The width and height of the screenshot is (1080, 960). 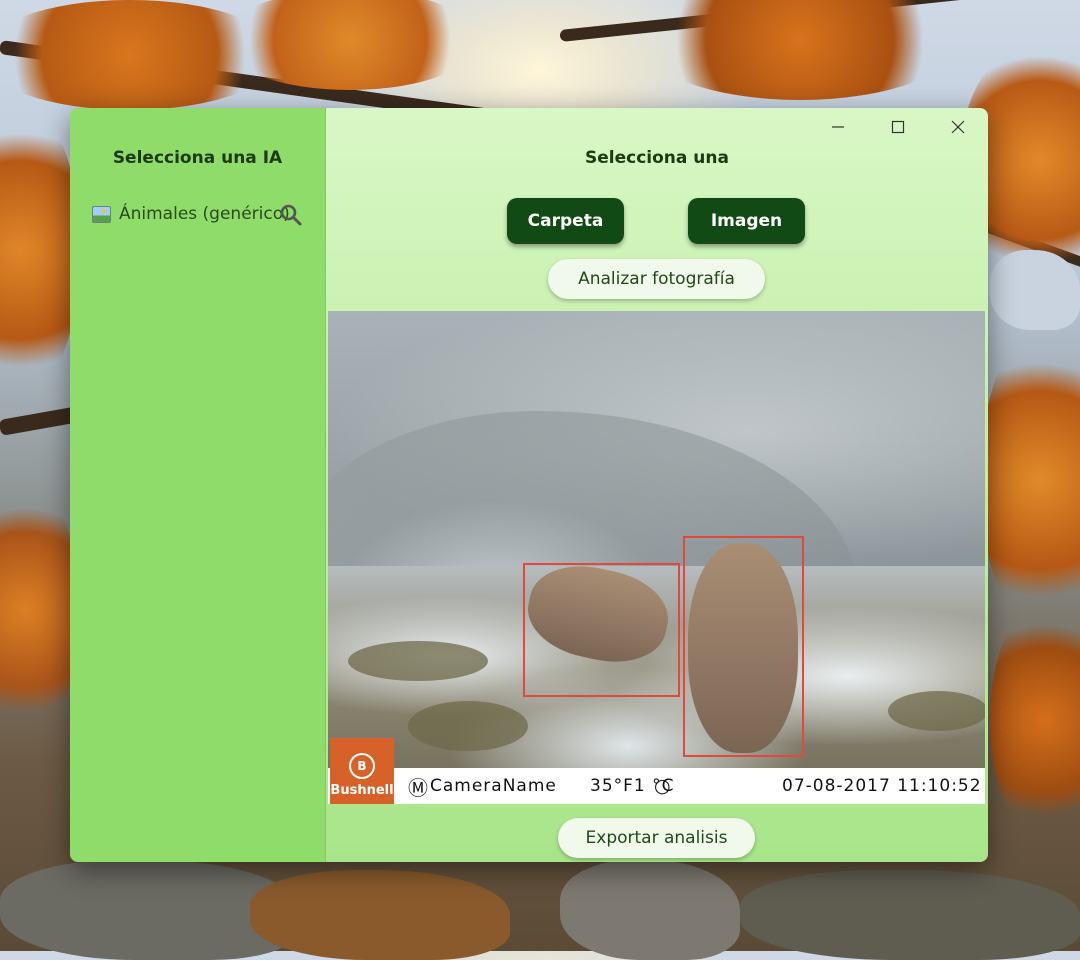 What do you see at coordinates (204, 214) in the screenshot?
I see `model-item-label: Ánimales (genérico)` at bounding box center [204, 214].